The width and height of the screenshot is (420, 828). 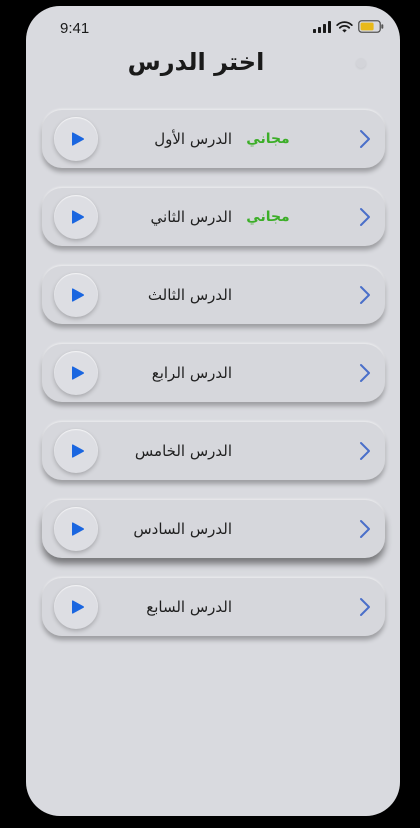 What do you see at coordinates (193, 139) in the screenshot?
I see `lesson-title: الدرس الأول` at bounding box center [193, 139].